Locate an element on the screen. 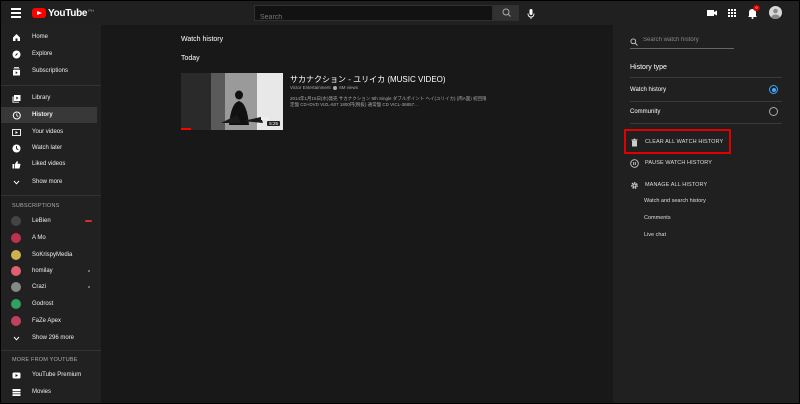 This screenshot has width=800, height=404. subscription-item: FaZe Apex is located at coordinates (49, 321).